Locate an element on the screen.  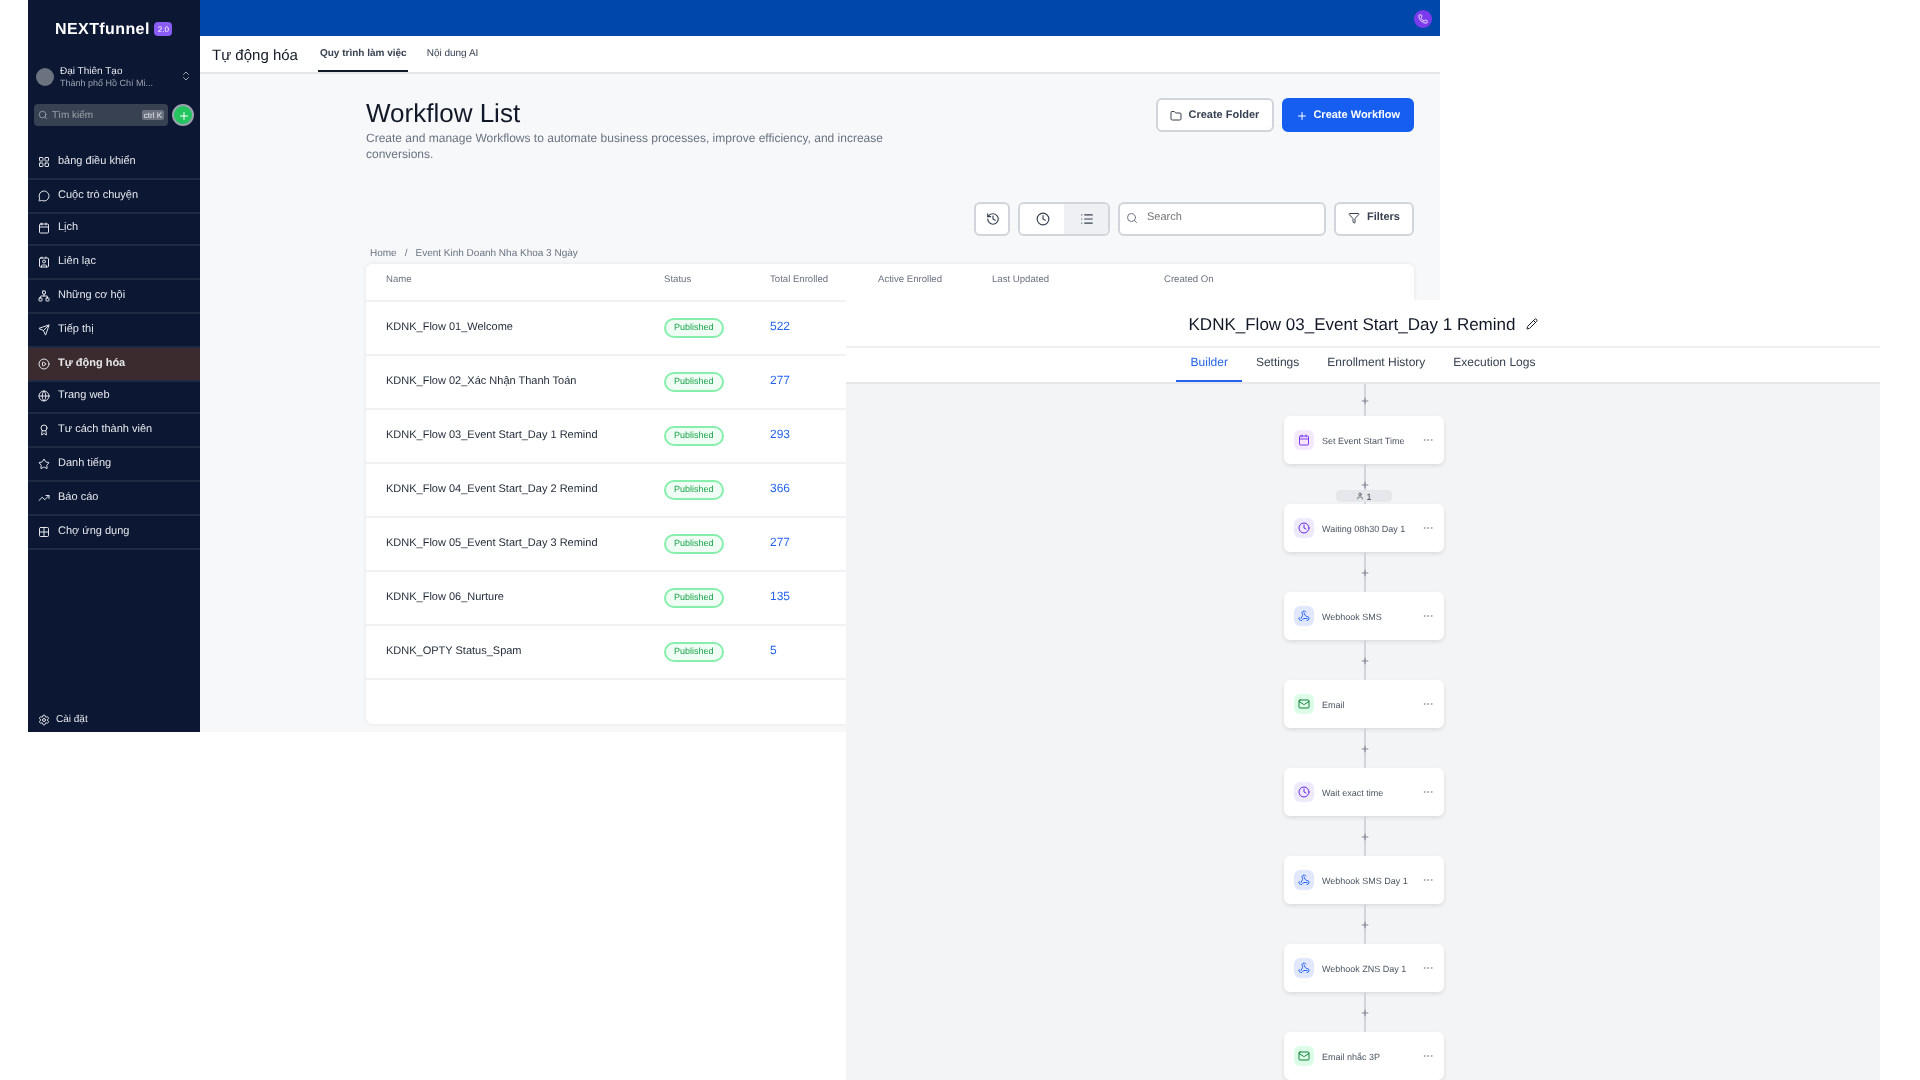
settings-icon is located at coordinates (44, 720).